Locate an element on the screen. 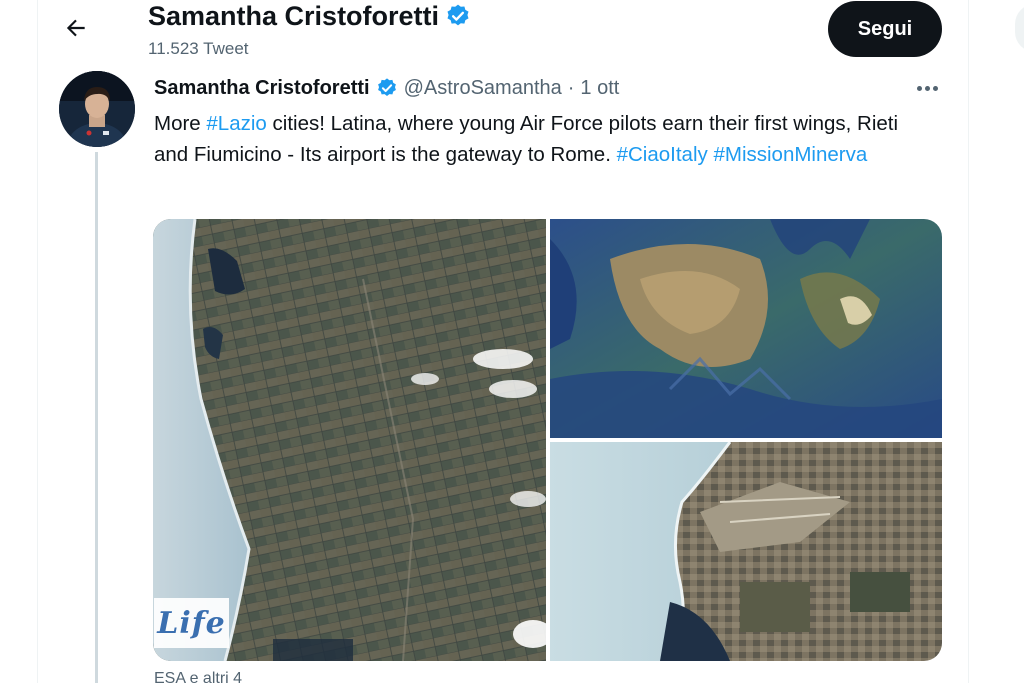 The width and height of the screenshot is (1024, 683). profile-header-name: Samantha Cristoforetti is located at coordinates (309, 16).